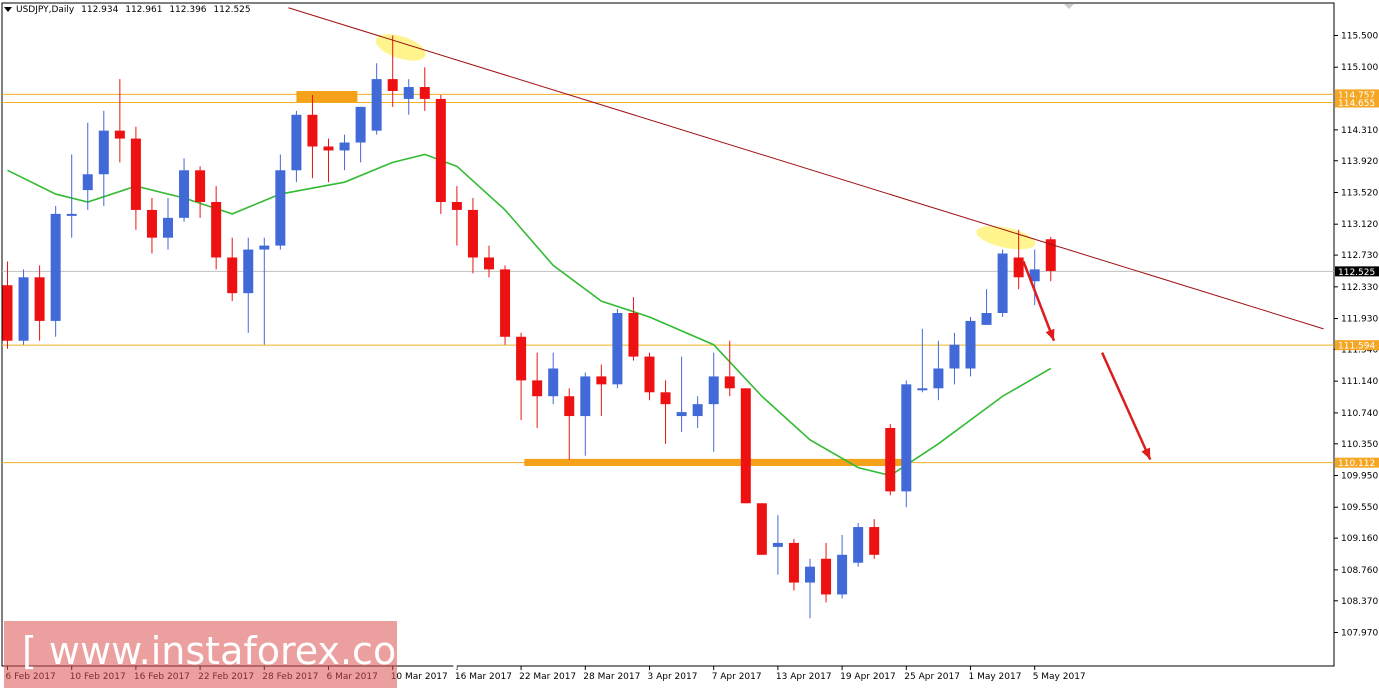 This screenshot has width=1379, height=690. Describe the element at coordinates (327, 96) in the screenshot. I see `support-resistance-zone` at that location.